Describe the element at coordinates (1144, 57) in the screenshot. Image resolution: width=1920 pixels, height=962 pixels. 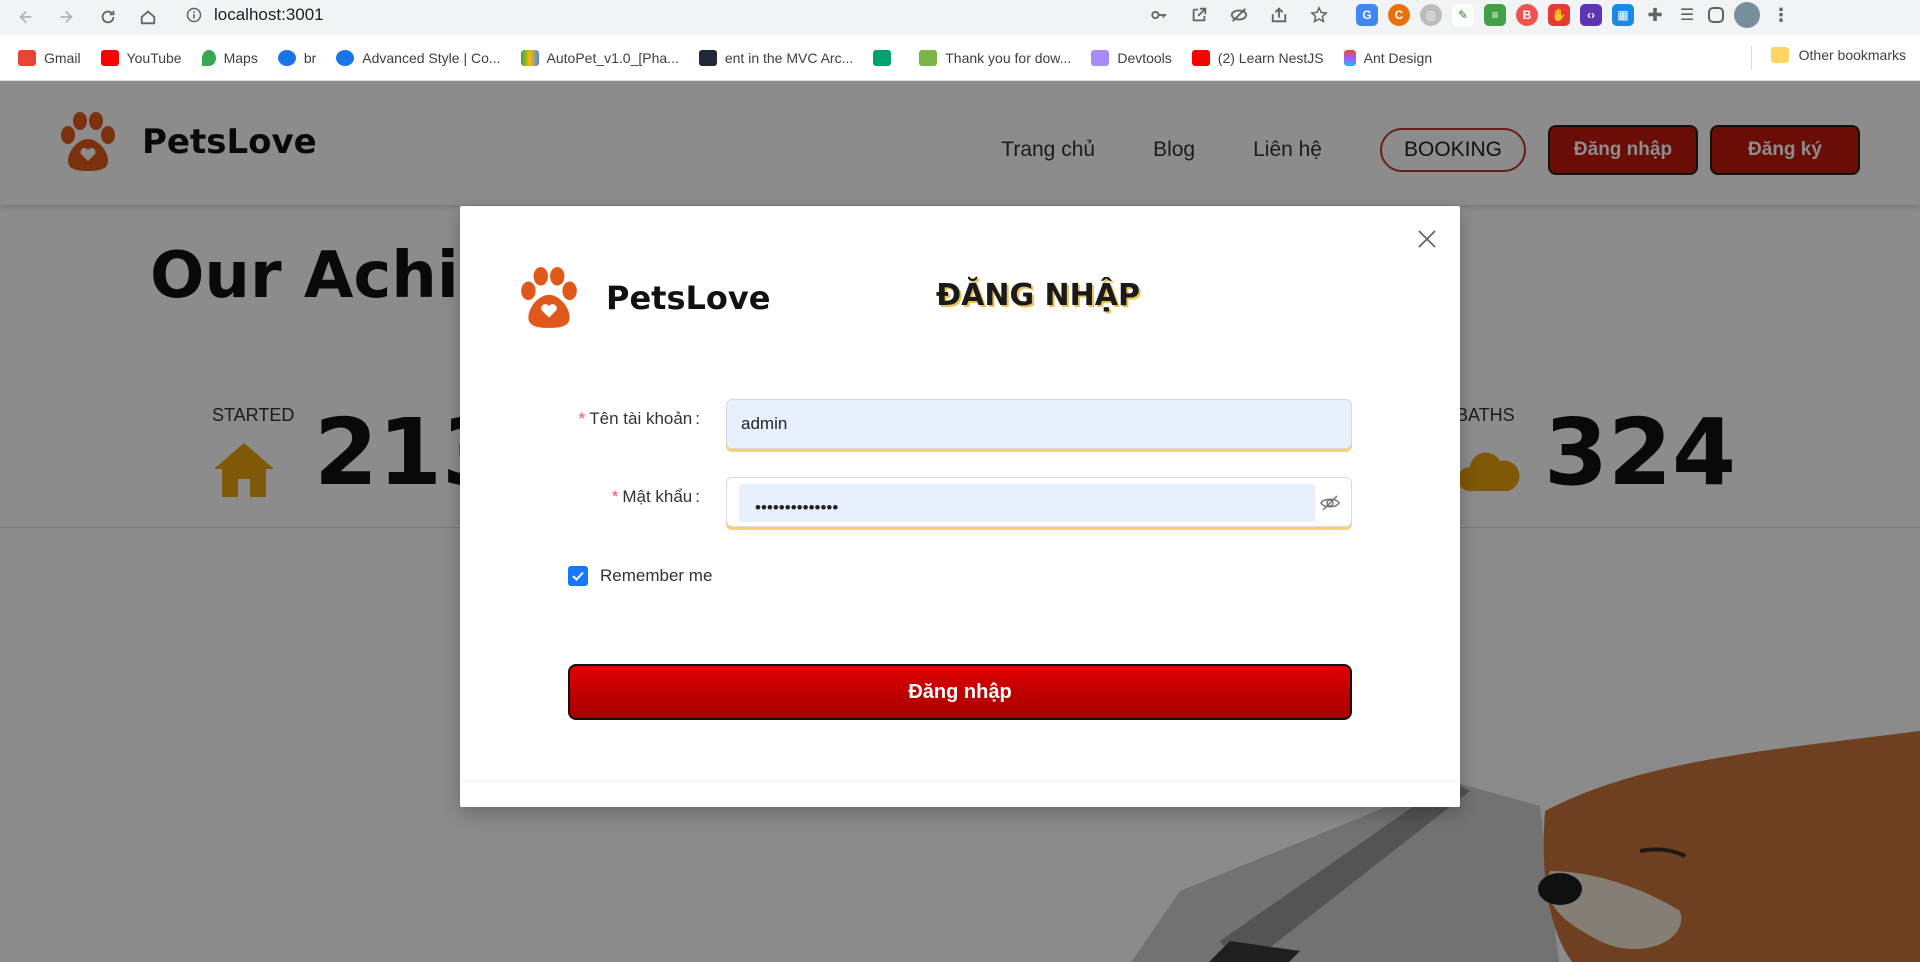
I see `bookmark-label: Devtools` at that location.